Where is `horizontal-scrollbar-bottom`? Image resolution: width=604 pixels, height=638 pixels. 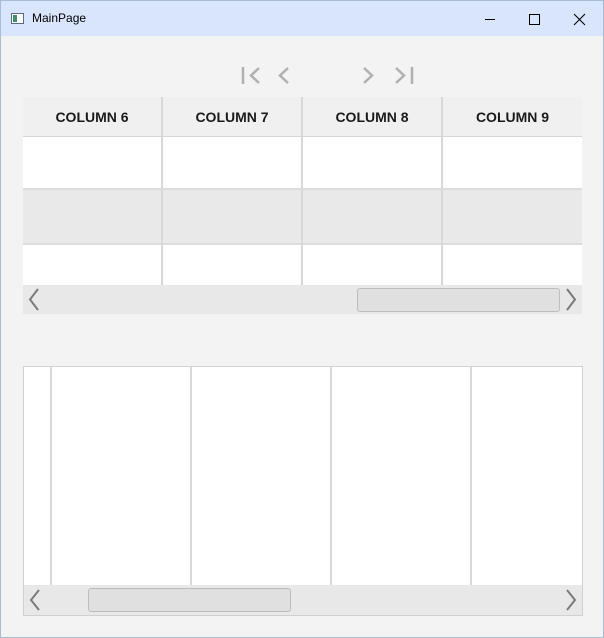
horizontal-scrollbar-bottom is located at coordinates (303, 600).